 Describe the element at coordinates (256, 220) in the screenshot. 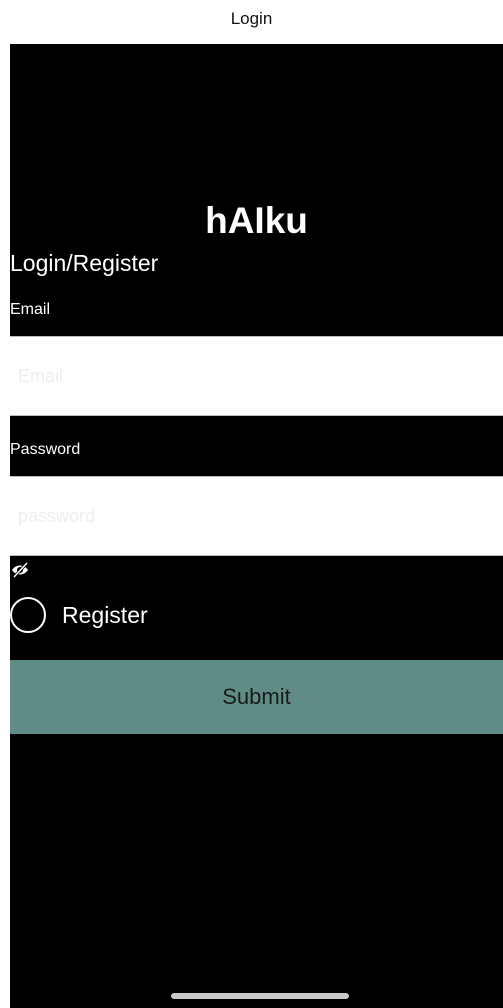

I see `app-title: hAIku` at that location.